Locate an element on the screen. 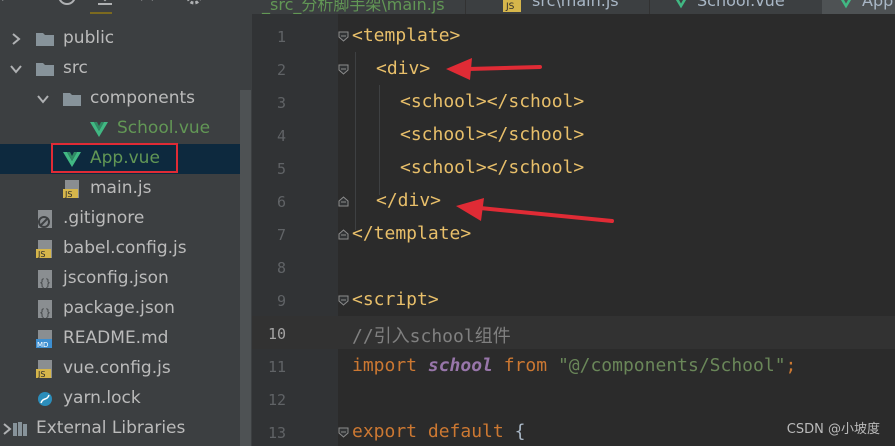 This screenshot has height=446, width=895. tree-item-label: main.js is located at coordinates (121, 188).